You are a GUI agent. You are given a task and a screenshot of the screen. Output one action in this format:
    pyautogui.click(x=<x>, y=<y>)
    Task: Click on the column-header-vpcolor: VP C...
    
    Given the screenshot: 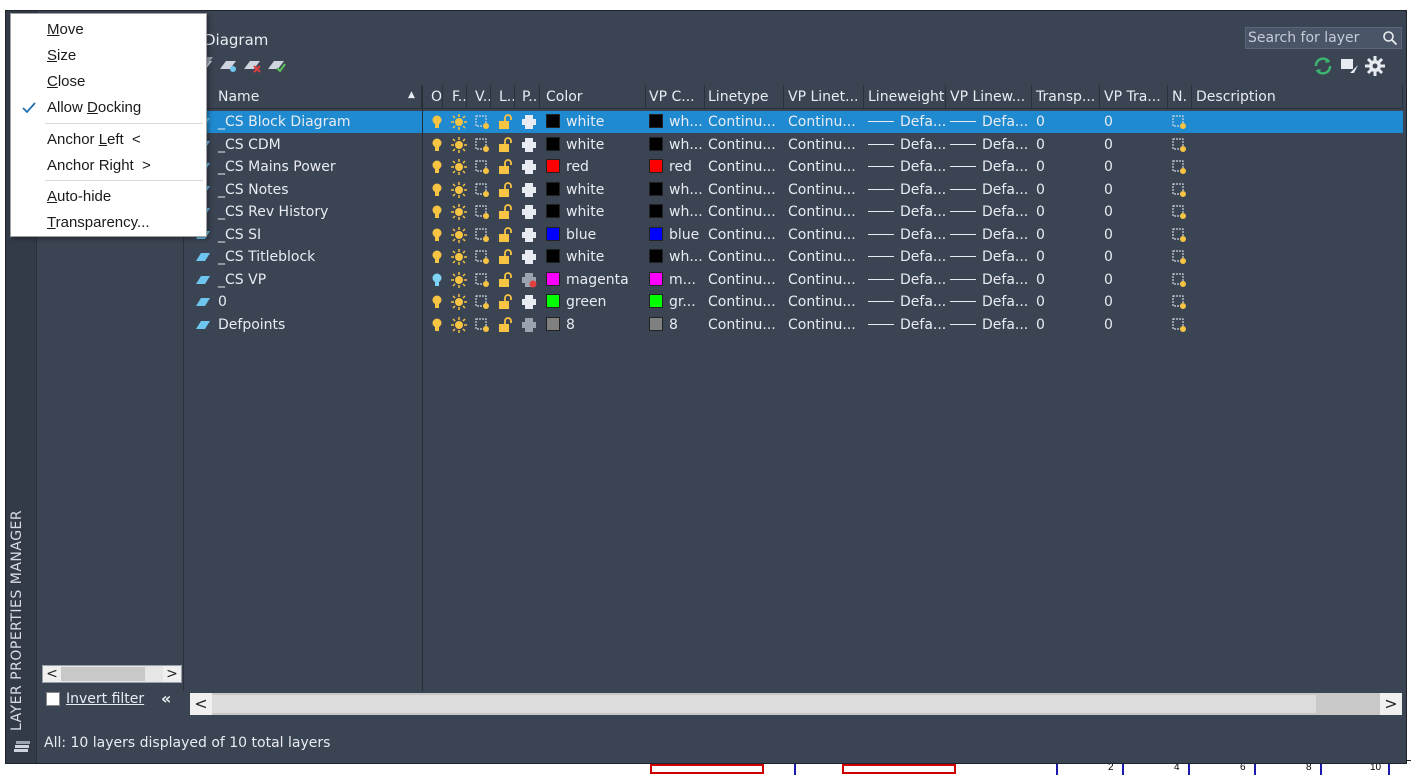 What is the action you would take?
    pyautogui.click(x=675, y=97)
    